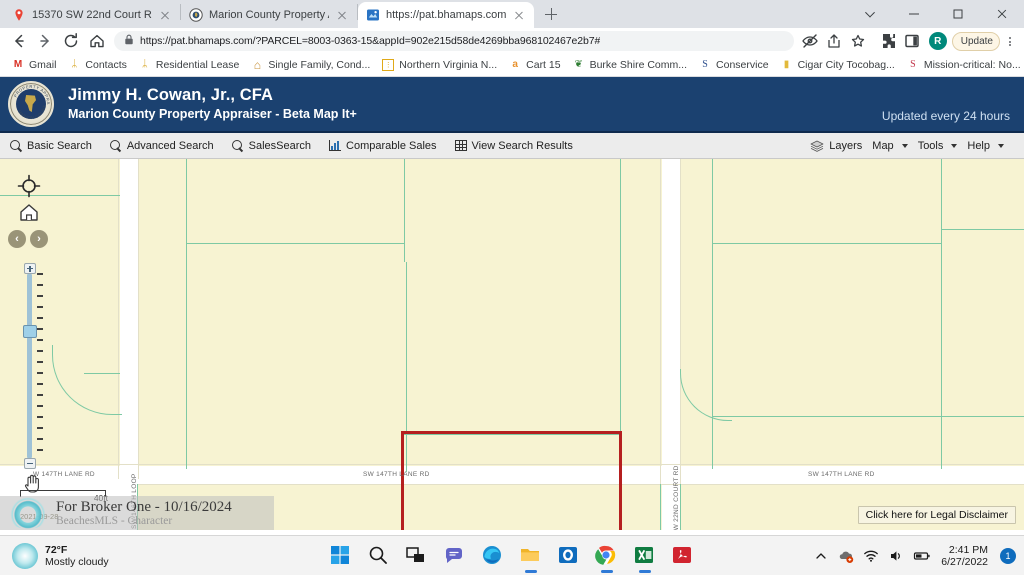 Image resolution: width=1024 pixels, height=575 pixels. I want to click on table-grid-icon, so click(460, 145).